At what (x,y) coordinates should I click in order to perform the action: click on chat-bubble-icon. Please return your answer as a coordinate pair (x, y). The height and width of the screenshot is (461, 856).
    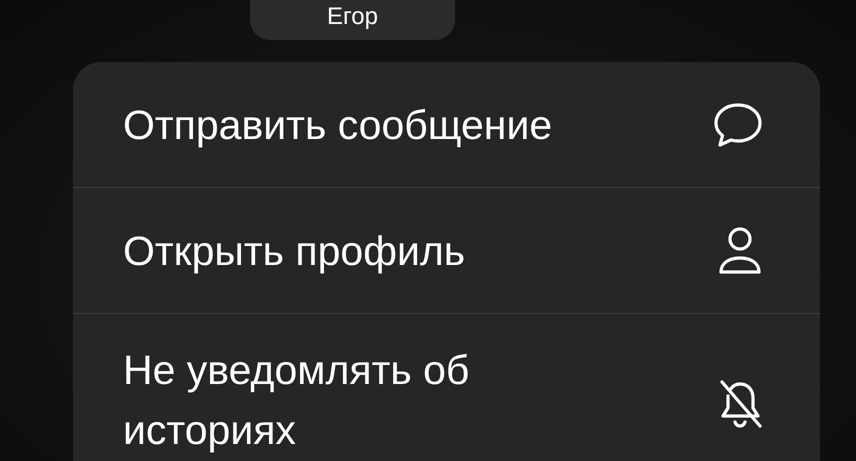
    Looking at the image, I should click on (738, 124).